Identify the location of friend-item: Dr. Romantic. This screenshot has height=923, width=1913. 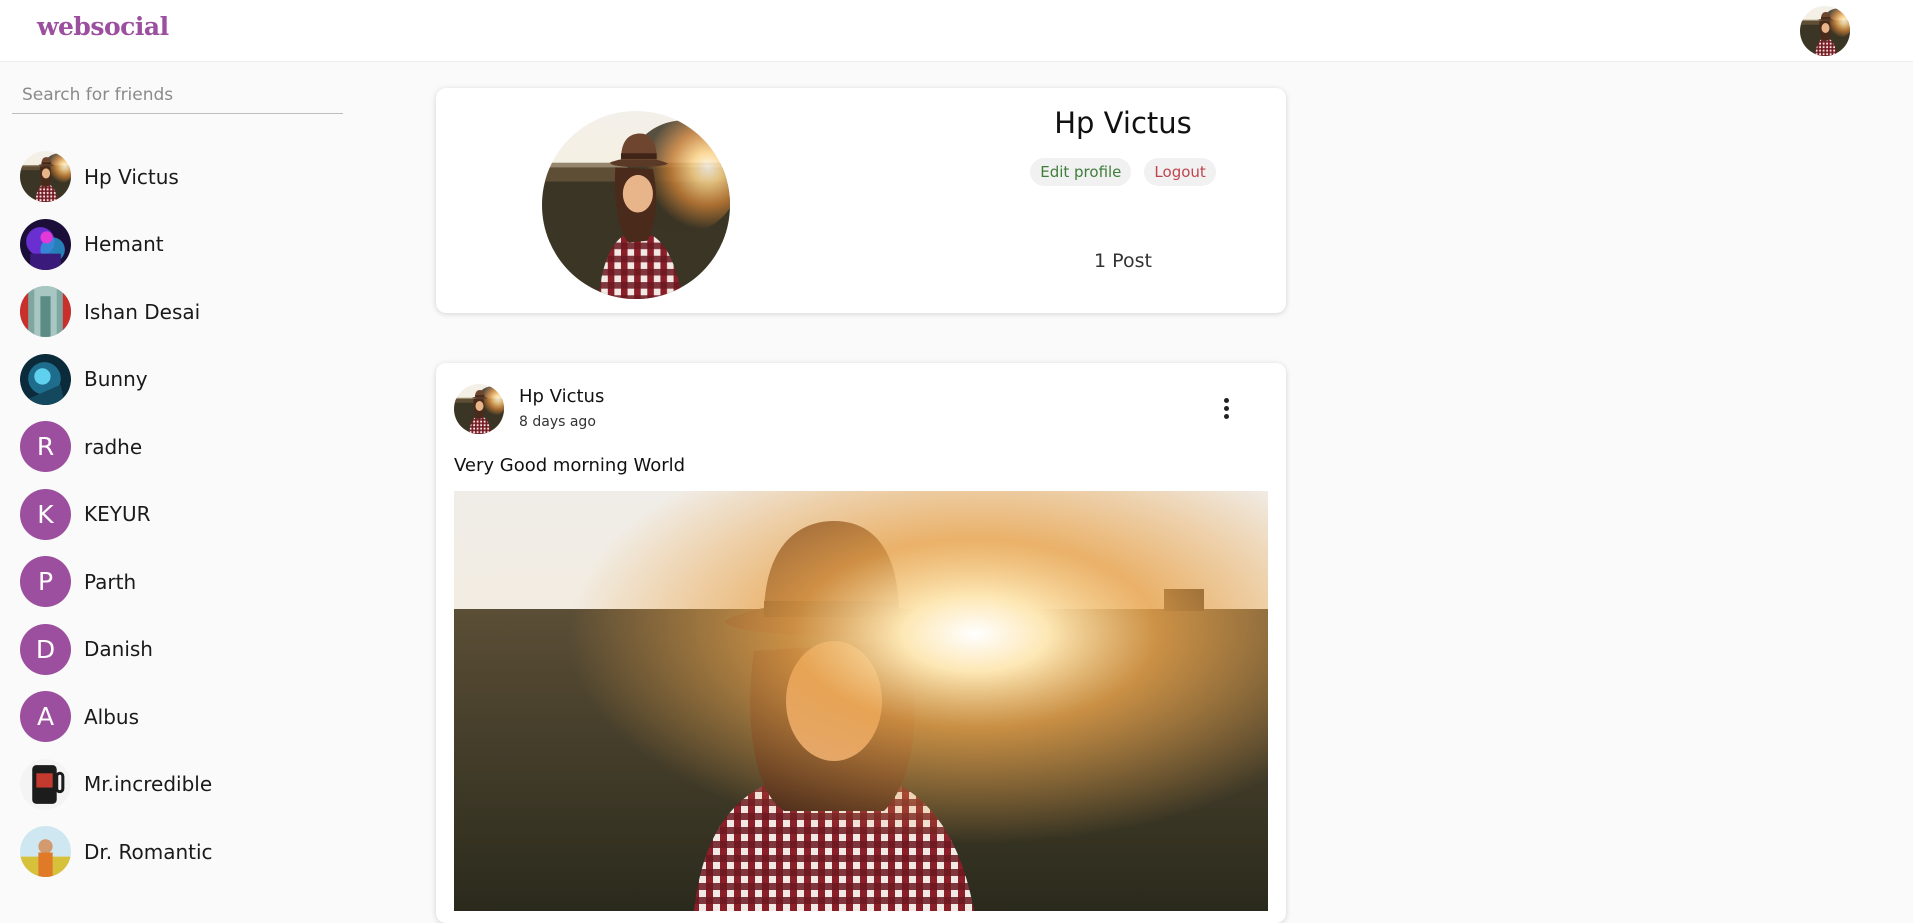
(175, 852).